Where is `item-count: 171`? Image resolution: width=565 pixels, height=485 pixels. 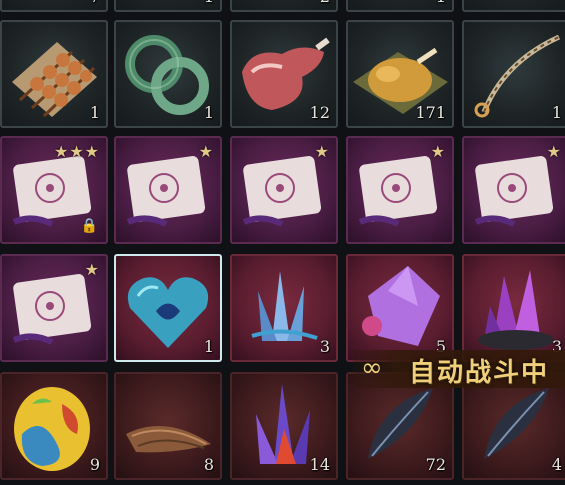 item-count: 171 is located at coordinates (430, 112).